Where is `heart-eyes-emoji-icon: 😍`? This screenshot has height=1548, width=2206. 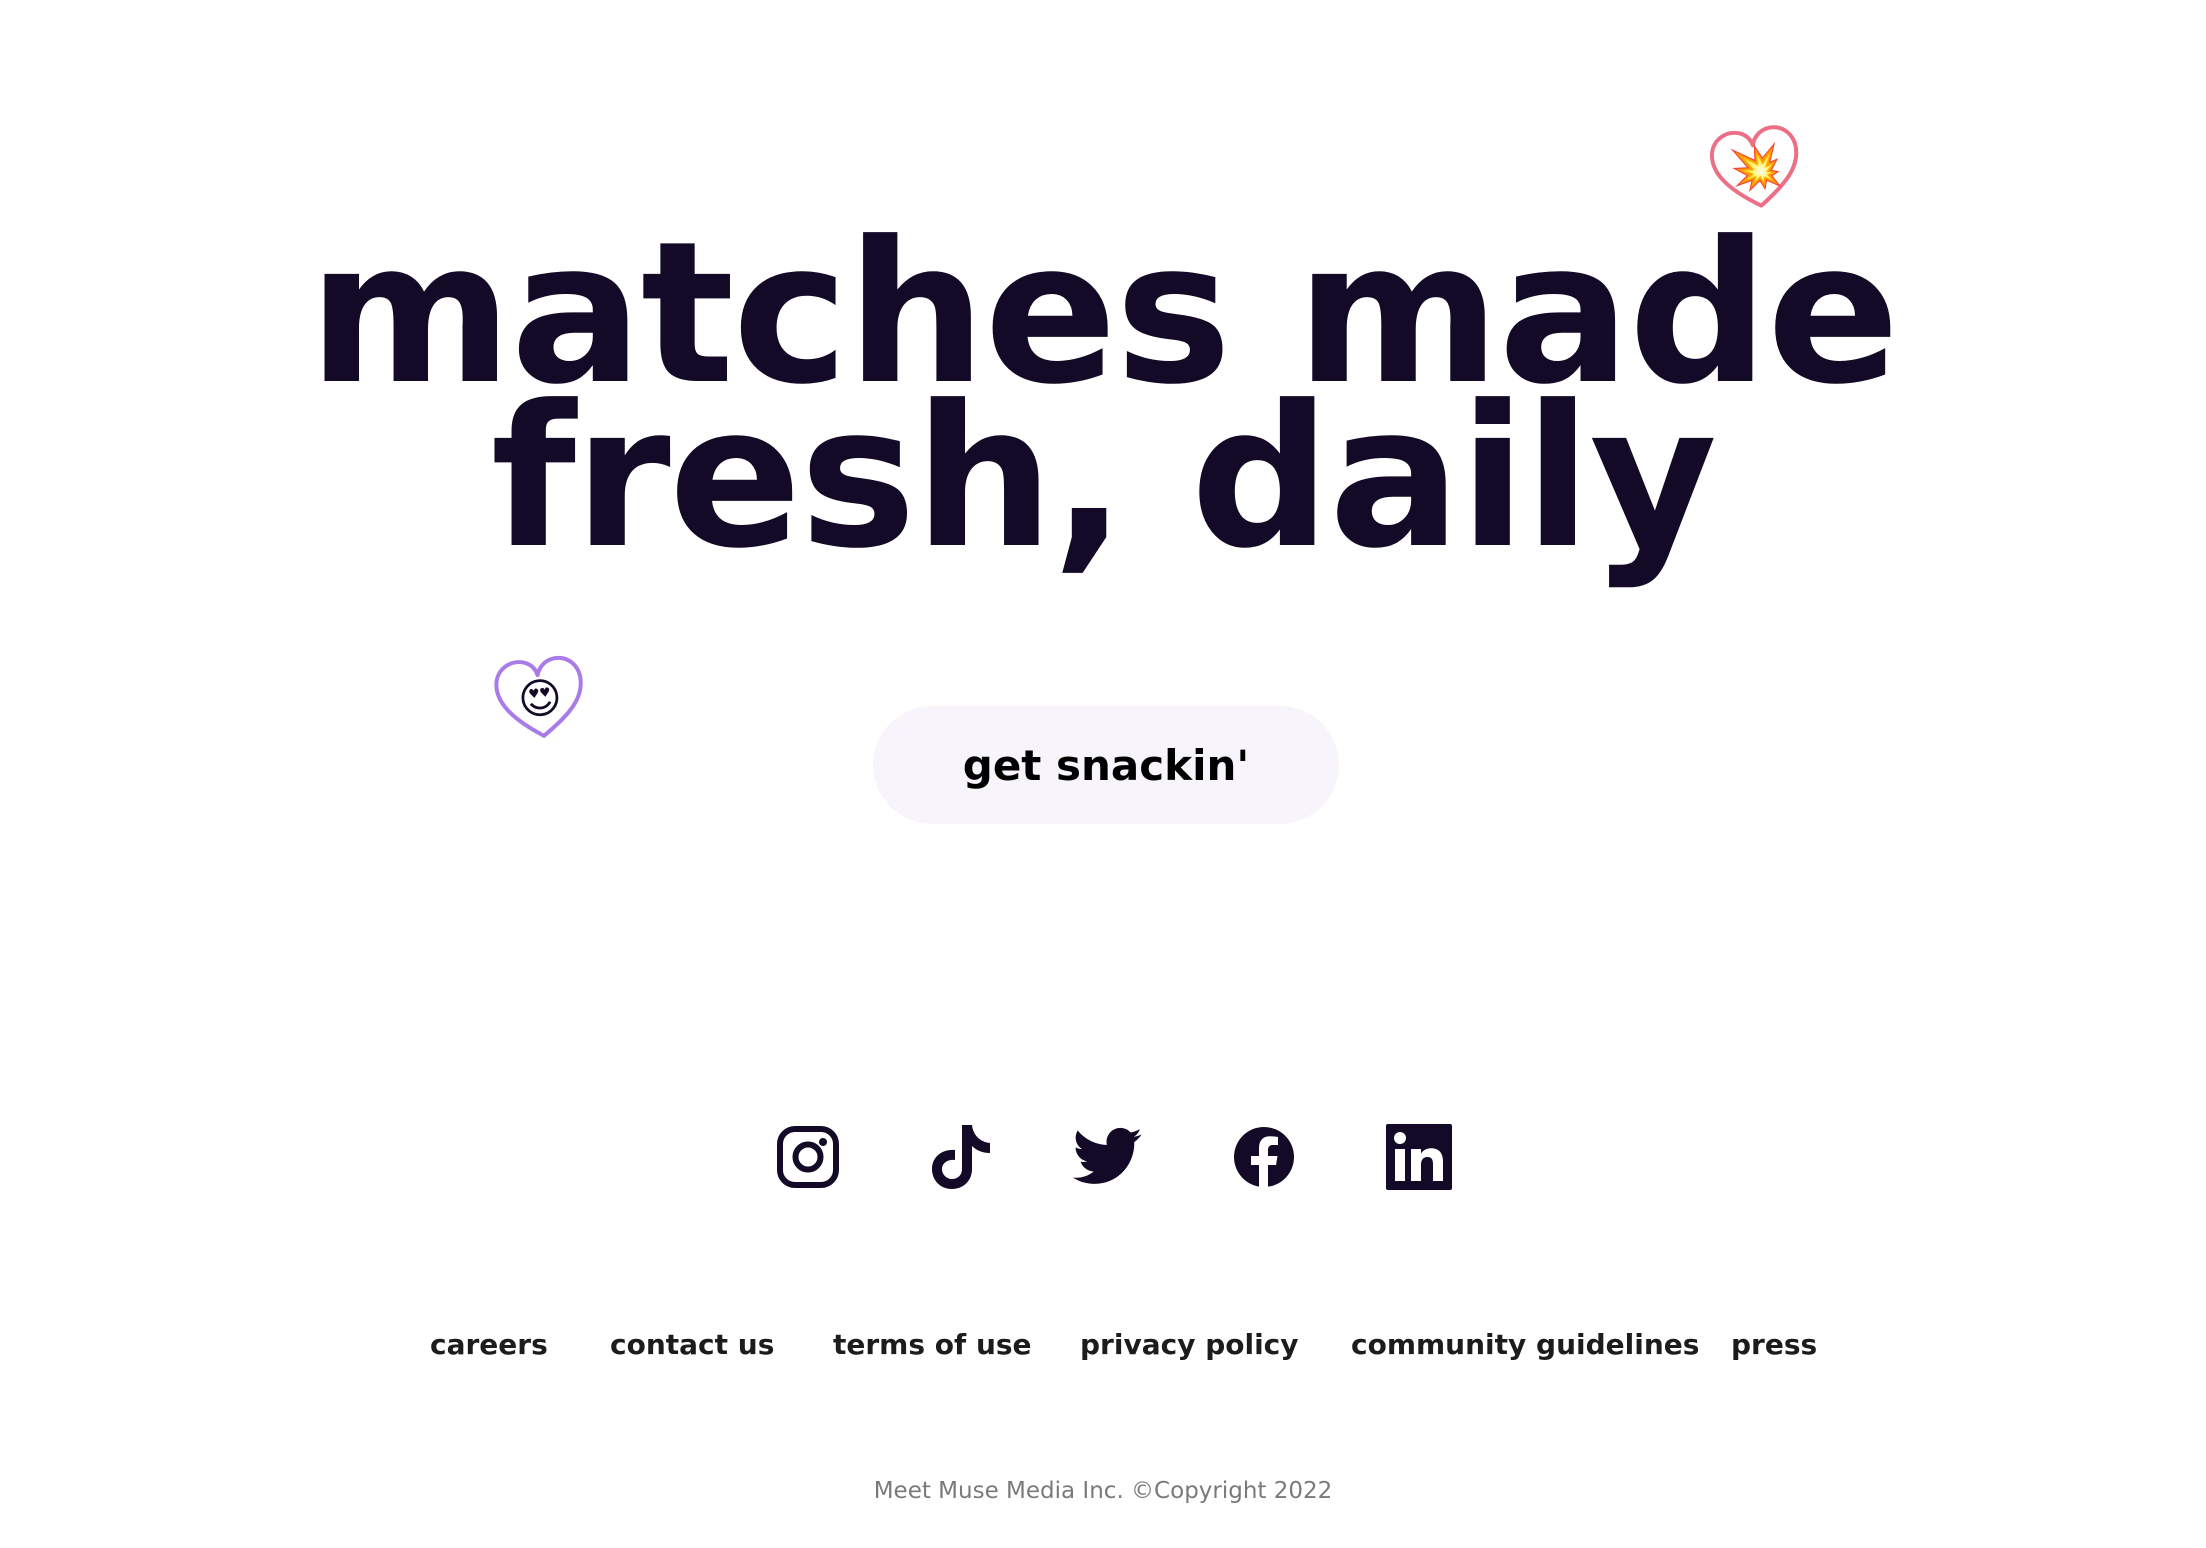 heart-eyes-emoji-icon: 😍 is located at coordinates (540, 698).